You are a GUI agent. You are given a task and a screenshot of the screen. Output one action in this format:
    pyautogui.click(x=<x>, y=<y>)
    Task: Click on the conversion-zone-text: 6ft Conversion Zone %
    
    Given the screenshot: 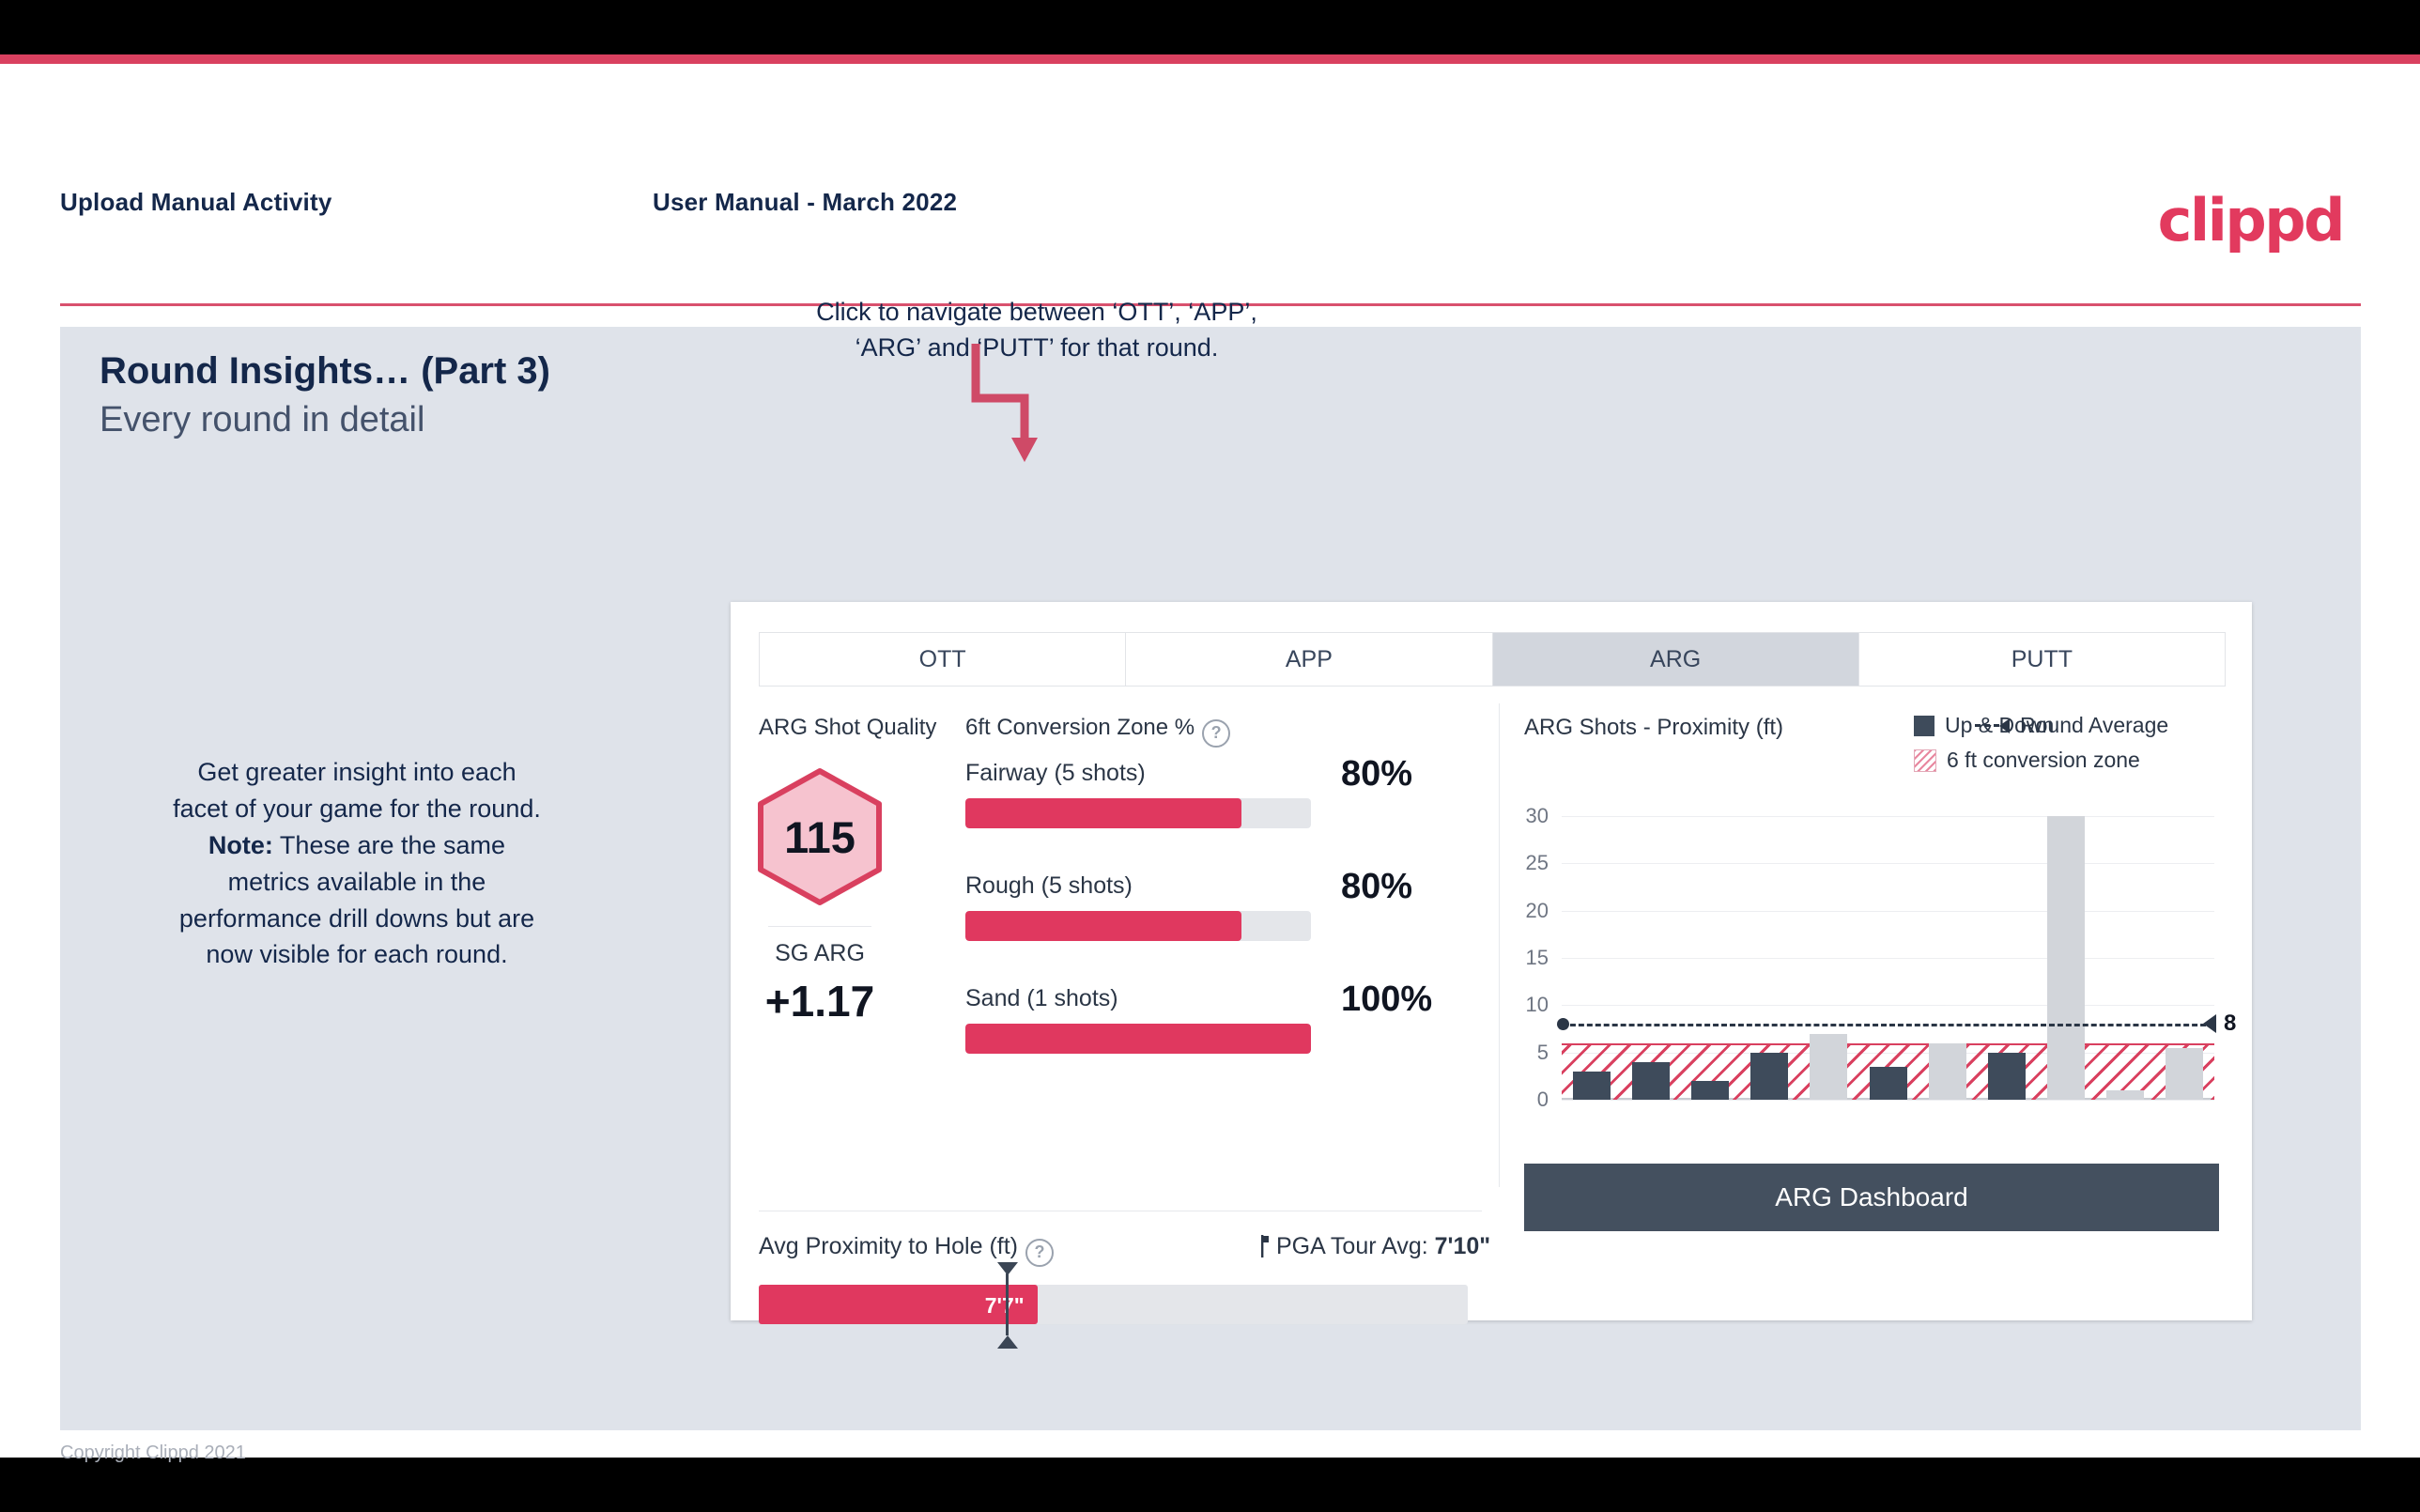 What is the action you would take?
    pyautogui.click(x=1080, y=728)
    